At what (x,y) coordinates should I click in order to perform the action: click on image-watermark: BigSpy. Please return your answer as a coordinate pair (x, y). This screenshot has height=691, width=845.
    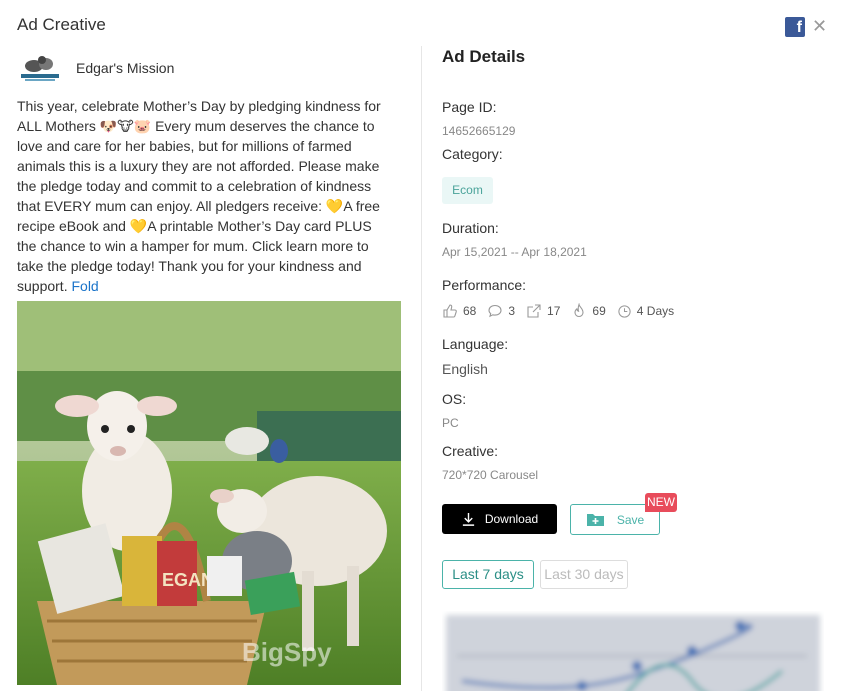
    Looking at the image, I should click on (287, 652).